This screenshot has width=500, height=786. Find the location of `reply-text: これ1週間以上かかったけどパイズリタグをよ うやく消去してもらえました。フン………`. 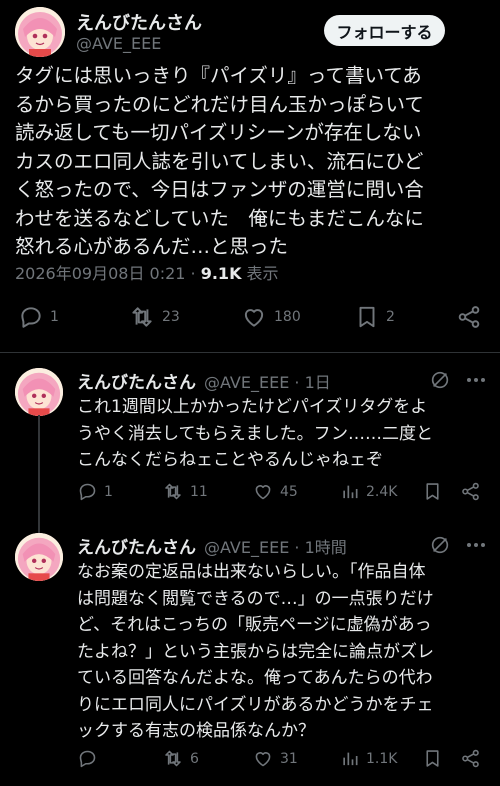

reply-text: これ1週間以上かかったけどパイズリタグをよ うやく消去してもらえました。フン……… is located at coordinates (255, 433).